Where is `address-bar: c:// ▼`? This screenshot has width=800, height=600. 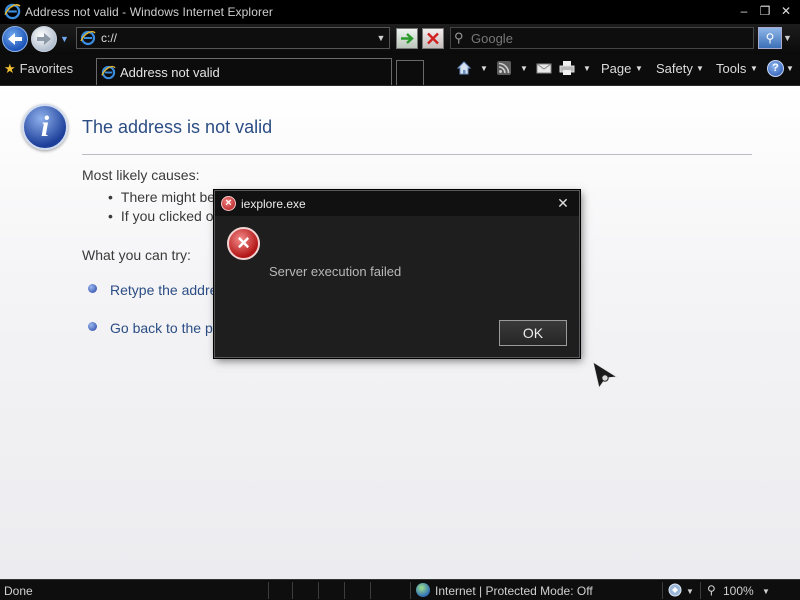
address-bar: c:// ▼ is located at coordinates (233, 38).